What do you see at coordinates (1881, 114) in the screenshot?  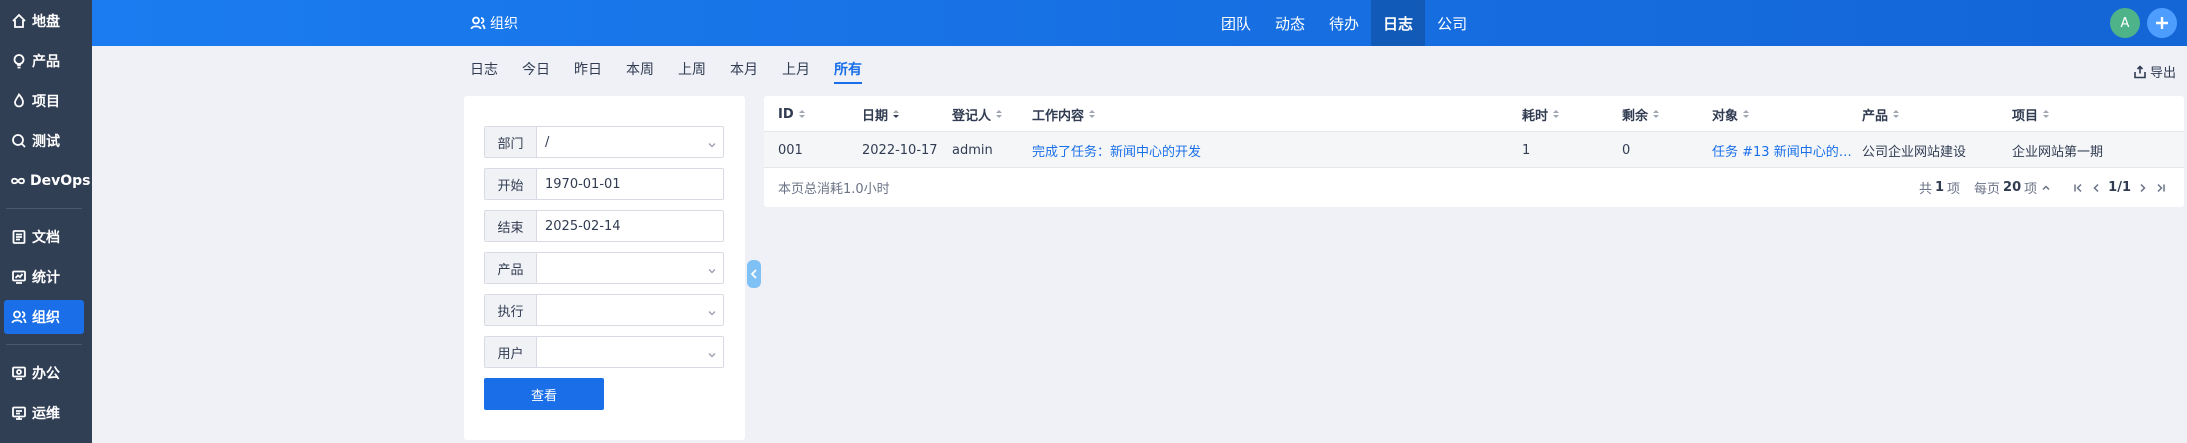 I see `col-product: 产品` at bounding box center [1881, 114].